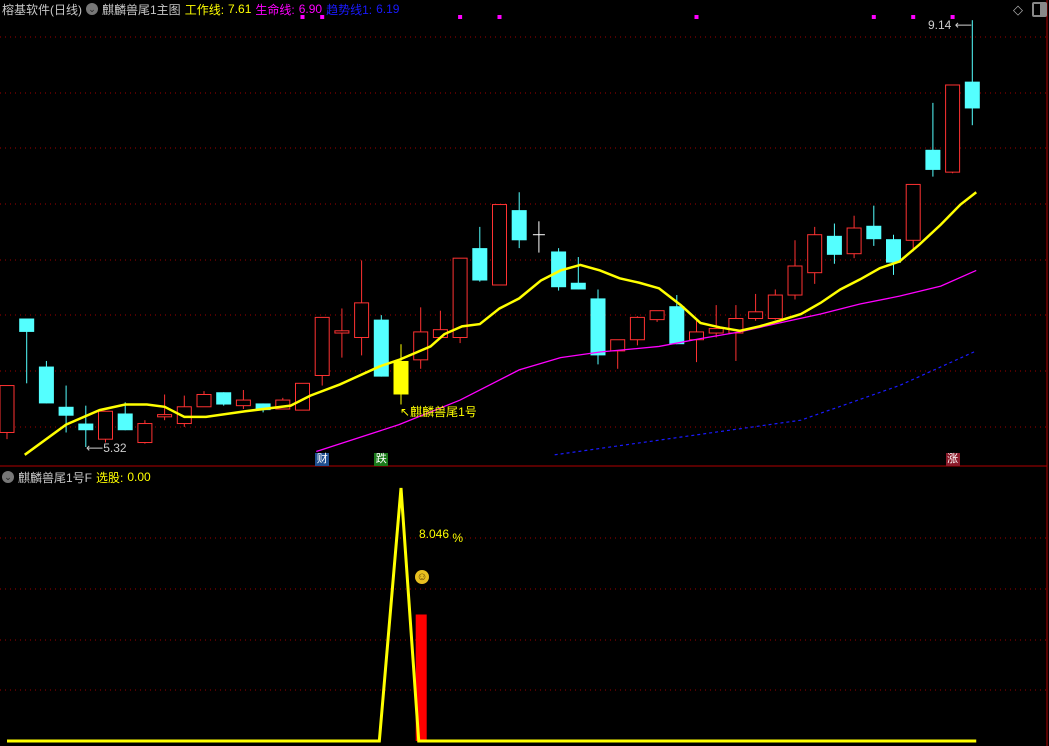 This screenshot has width=1049, height=746. Describe the element at coordinates (1039, 9) in the screenshot. I see `window-toggle-icon` at that location.